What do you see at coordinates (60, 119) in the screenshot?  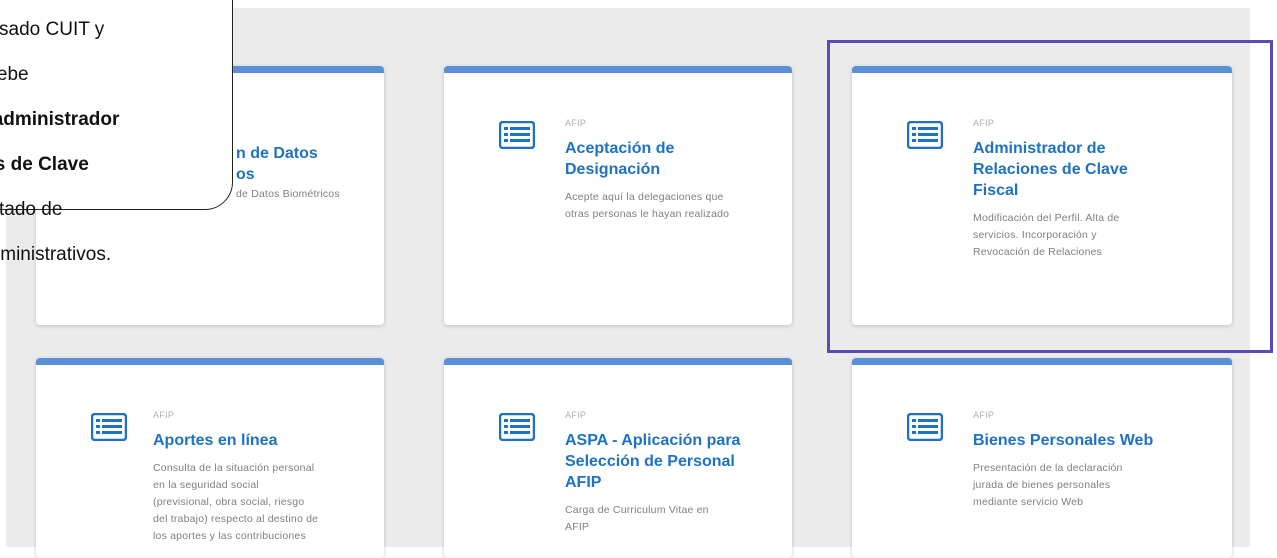 I see `callout-text-bold: “administrador` at bounding box center [60, 119].